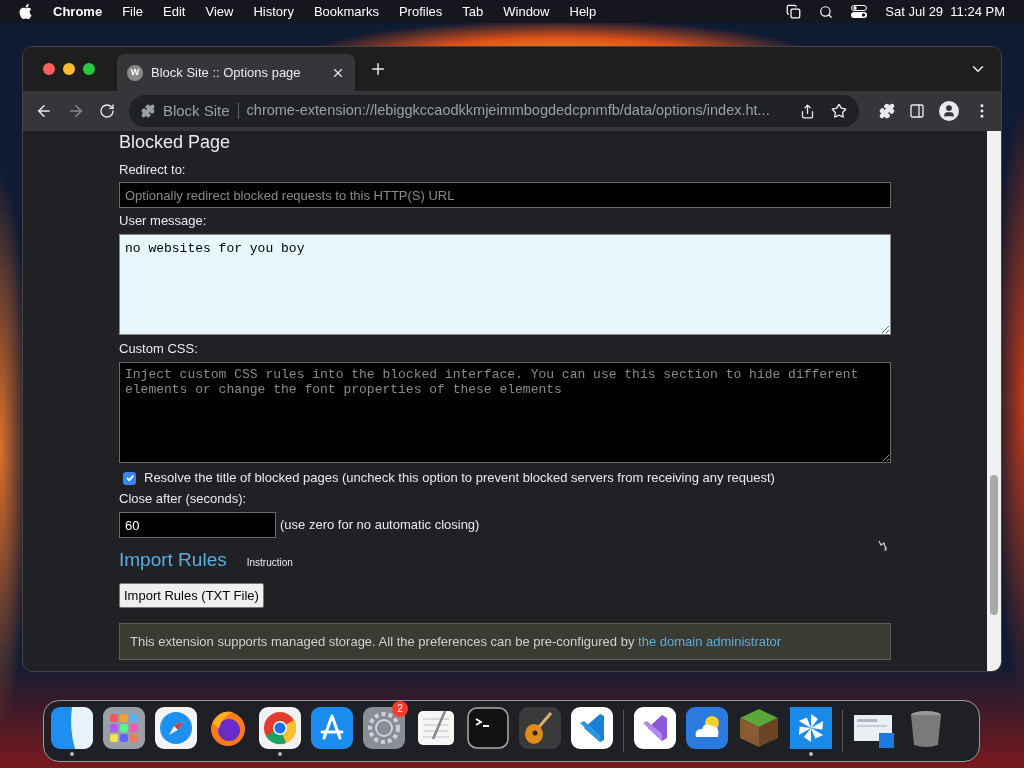  I want to click on section-title: Import Rules, so click(173, 560).